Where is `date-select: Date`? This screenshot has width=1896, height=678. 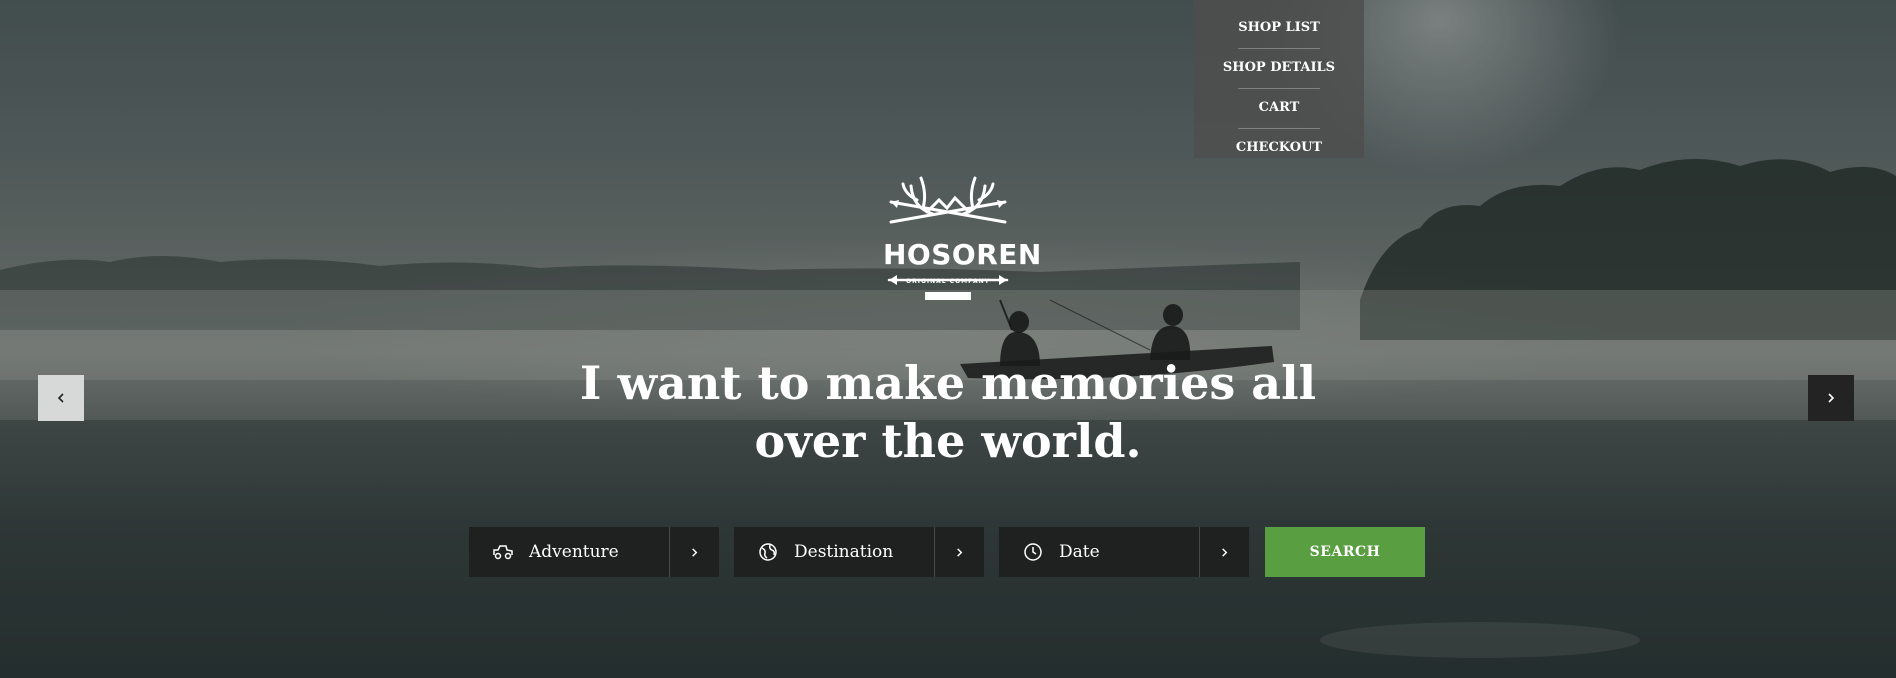
date-select: Date is located at coordinates (1124, 552).